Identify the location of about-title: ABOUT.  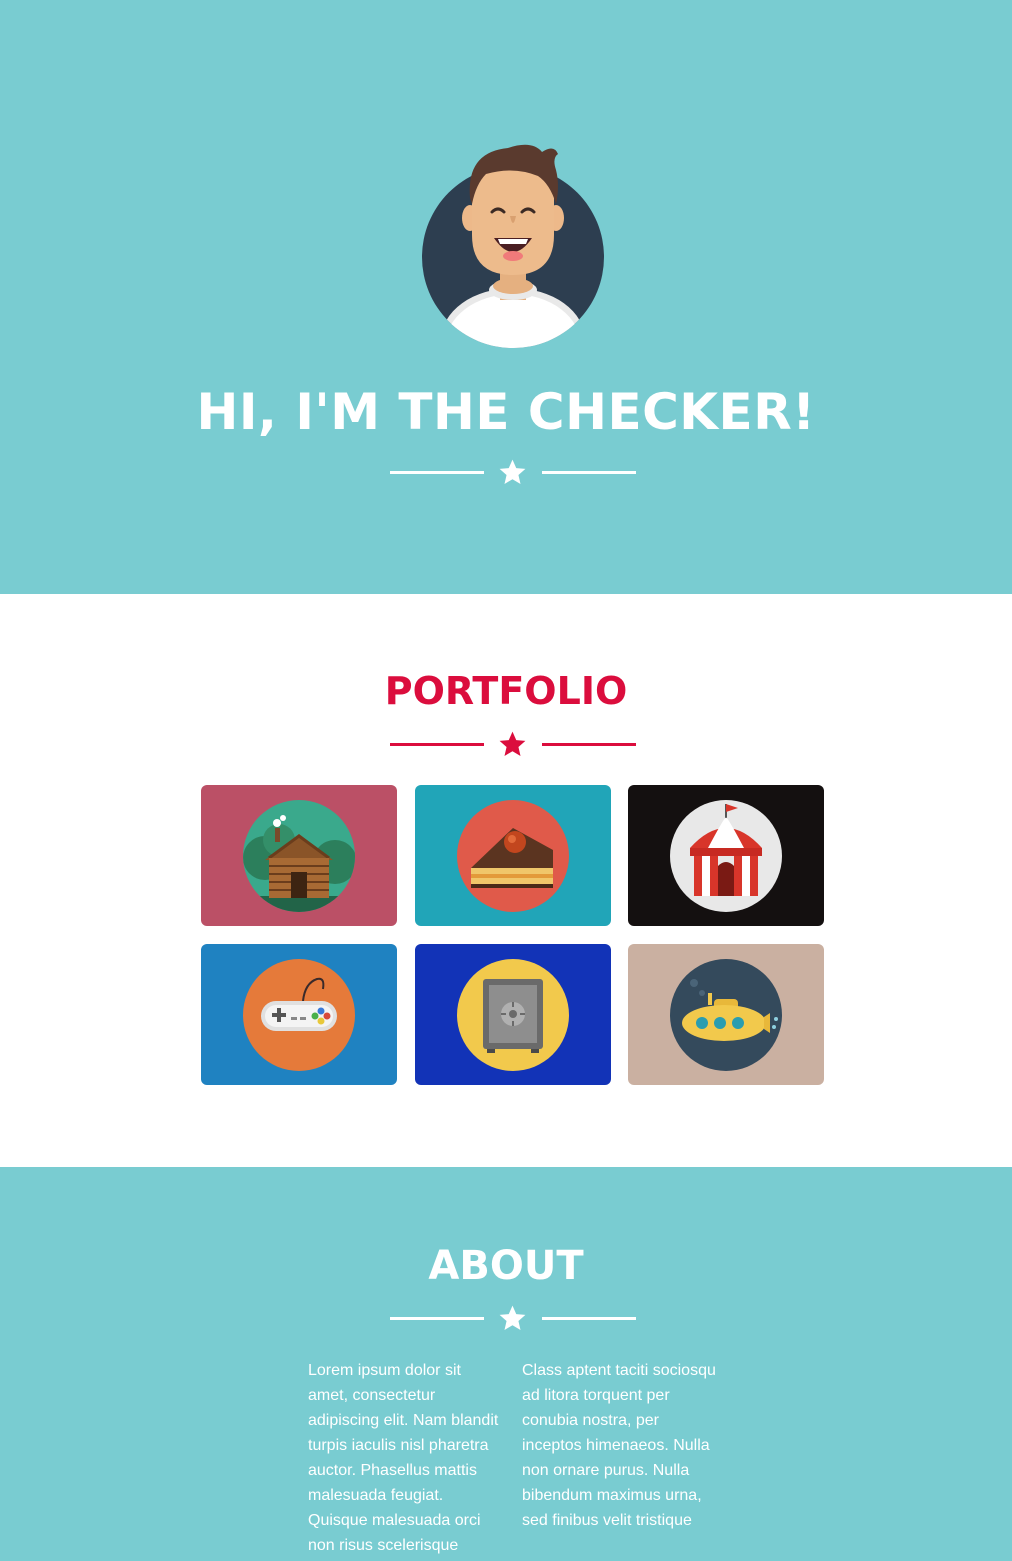
(506, 1266).